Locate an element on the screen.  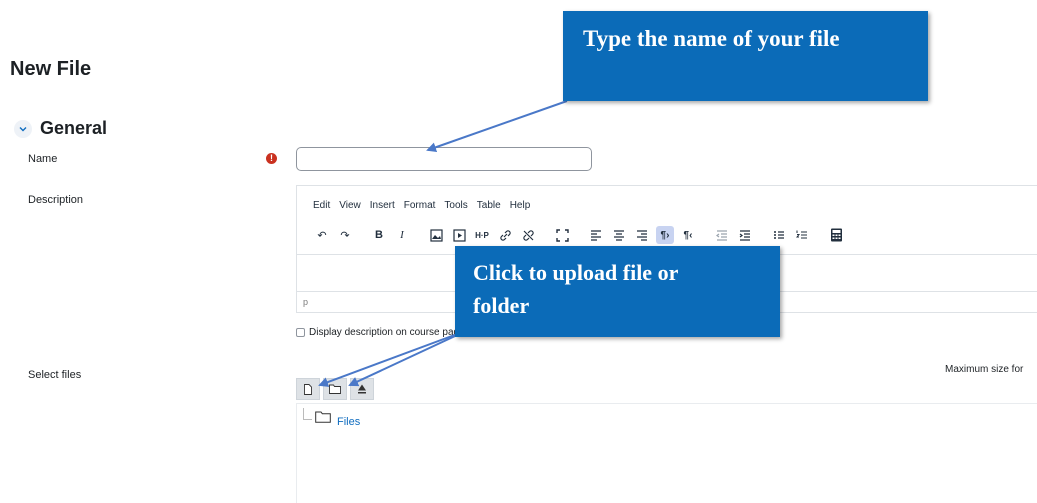
folder-icon is located at coordinates (323, 419).